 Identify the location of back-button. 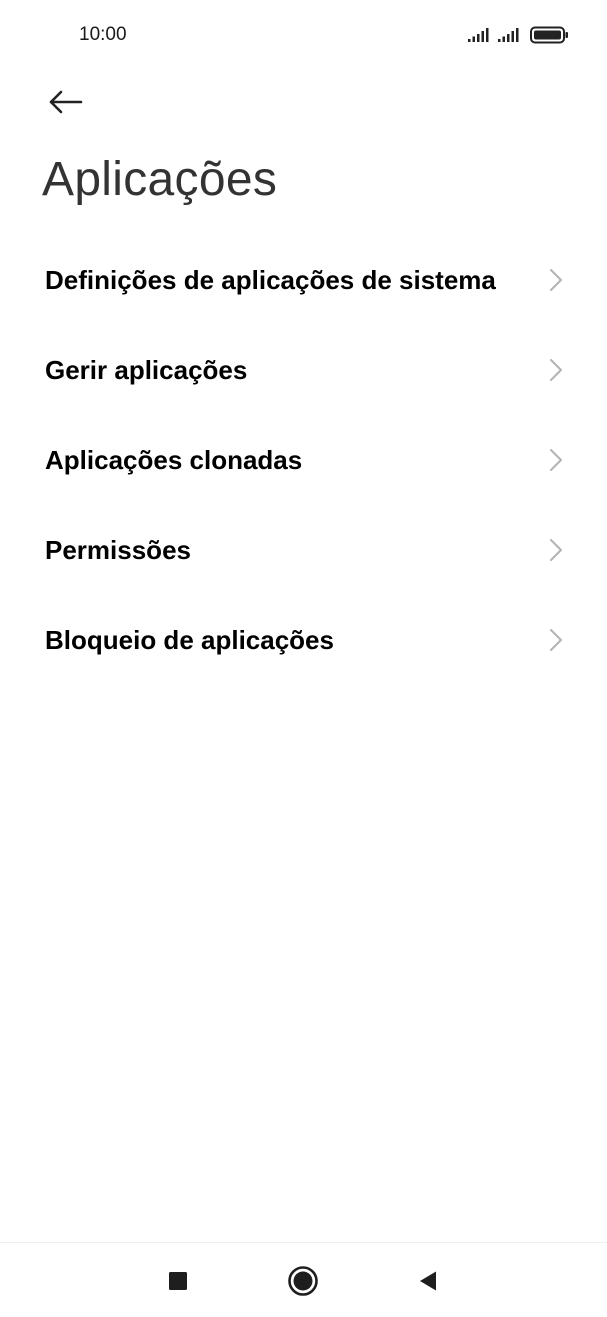
(66, 102).